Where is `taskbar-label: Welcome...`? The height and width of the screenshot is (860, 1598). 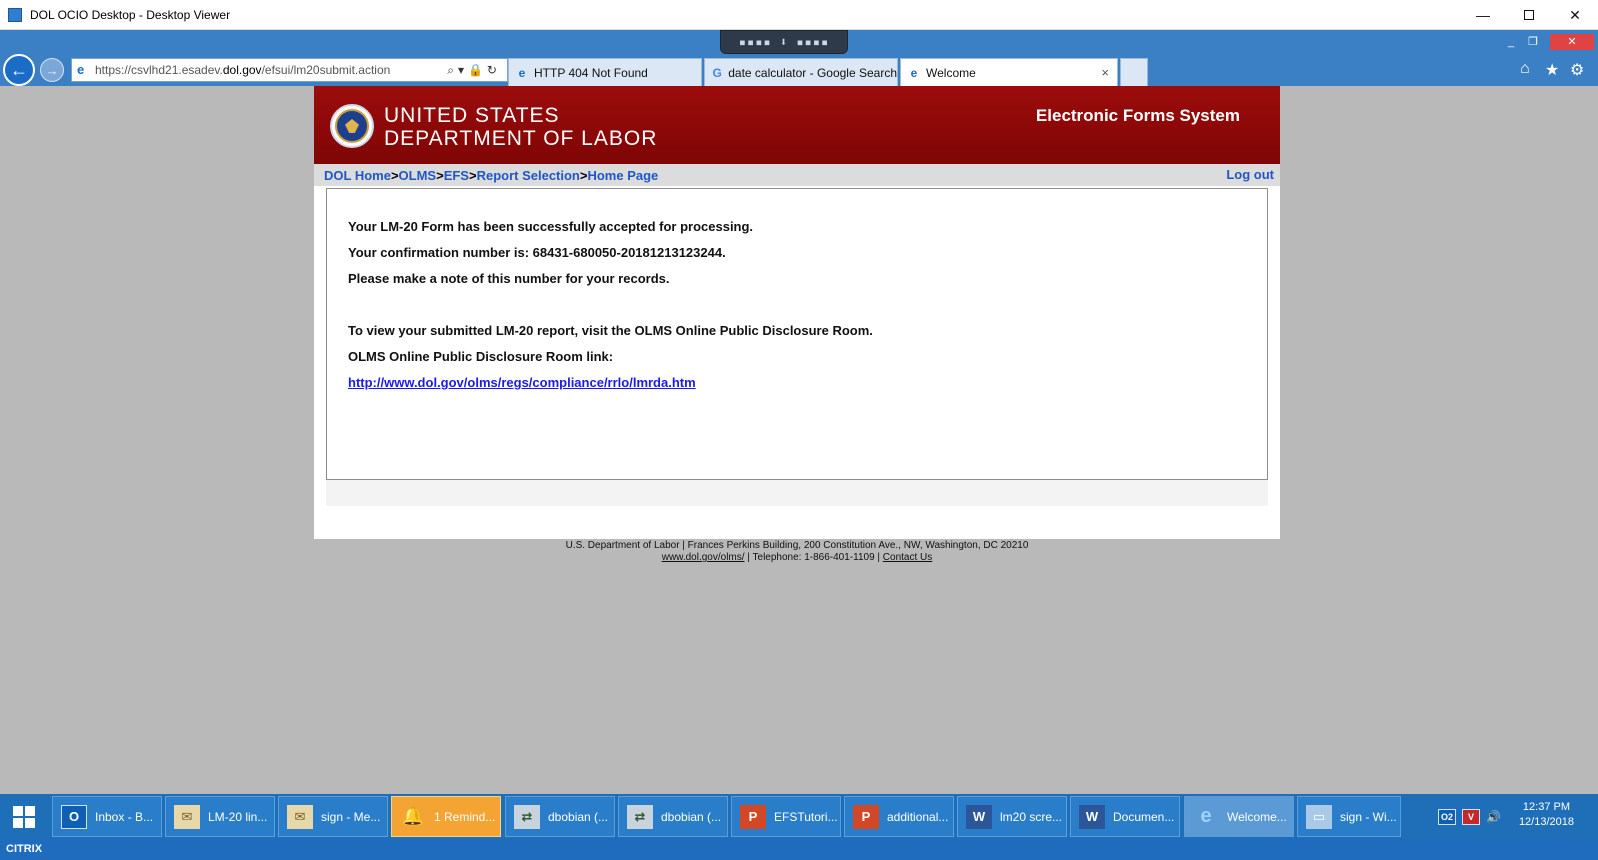 taskbar-label: Welcome... is located at coordinates (1257, 816).